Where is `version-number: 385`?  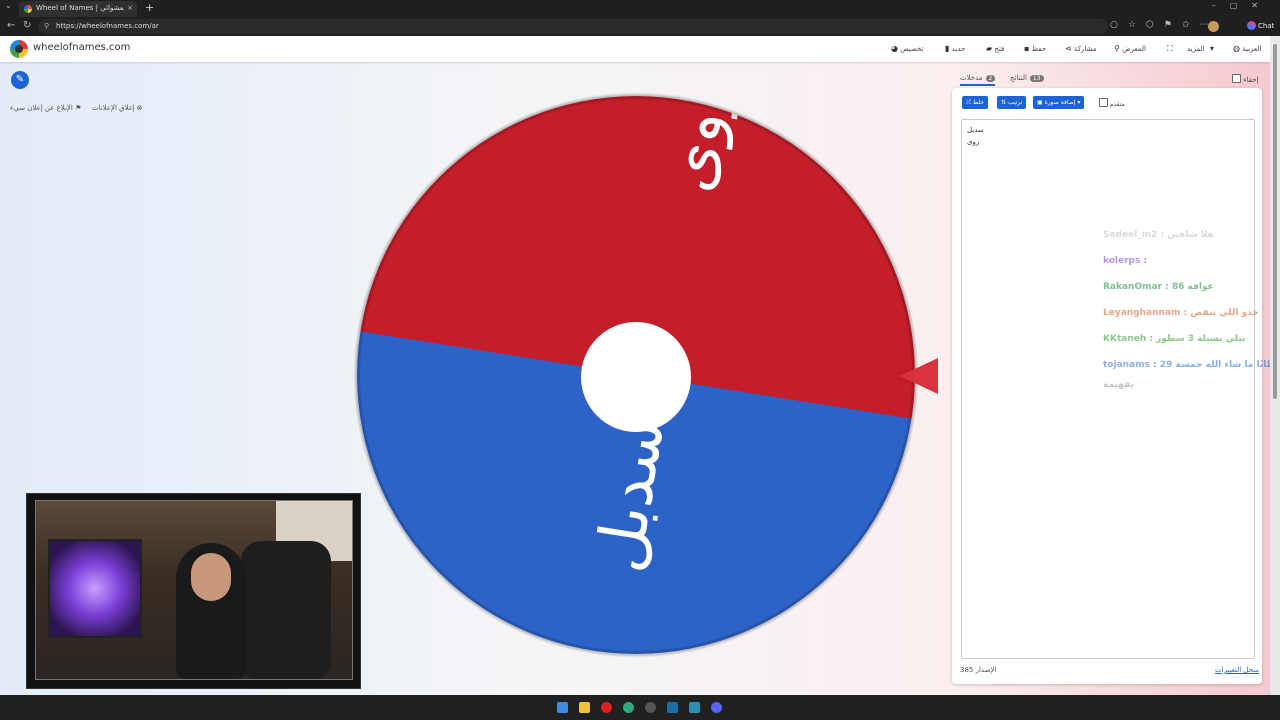
version-number: 385 is located at coordinates (967, 670).